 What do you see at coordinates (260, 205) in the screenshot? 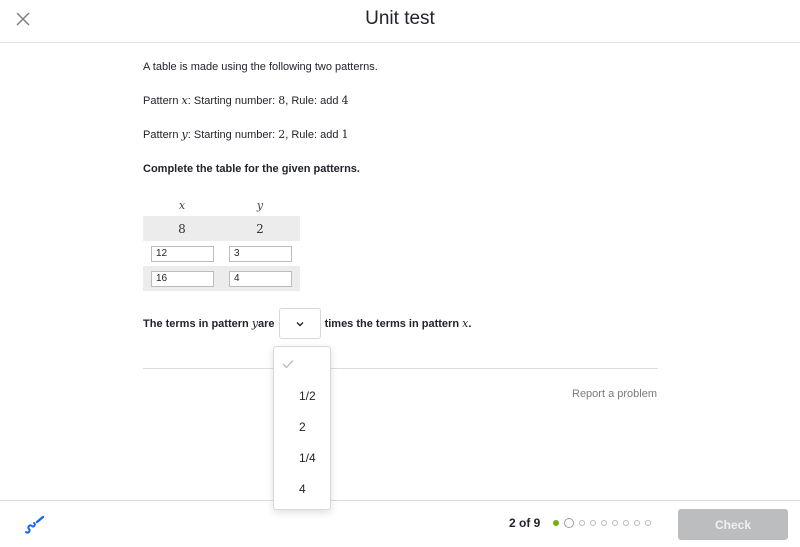
I see `header-y: y` at bounding box center [260, 205].